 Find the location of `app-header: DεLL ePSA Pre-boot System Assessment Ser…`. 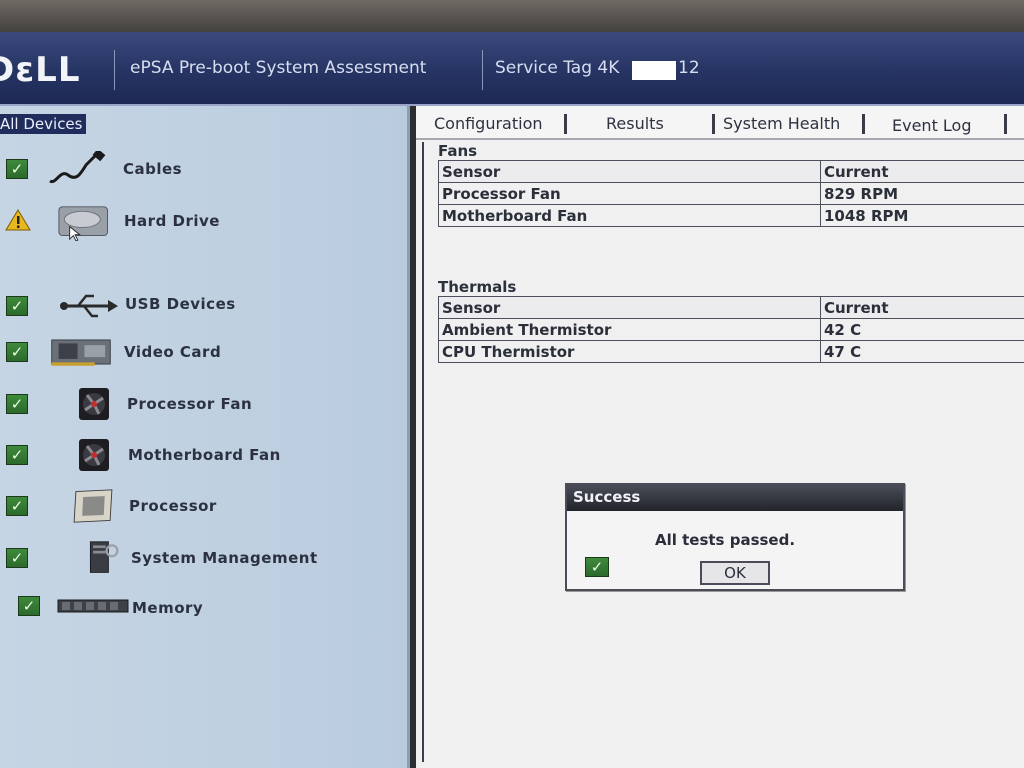

app-header: DεLL ePSA Pre-boot System Assessment Ser… is located at coordinates (512, 69).